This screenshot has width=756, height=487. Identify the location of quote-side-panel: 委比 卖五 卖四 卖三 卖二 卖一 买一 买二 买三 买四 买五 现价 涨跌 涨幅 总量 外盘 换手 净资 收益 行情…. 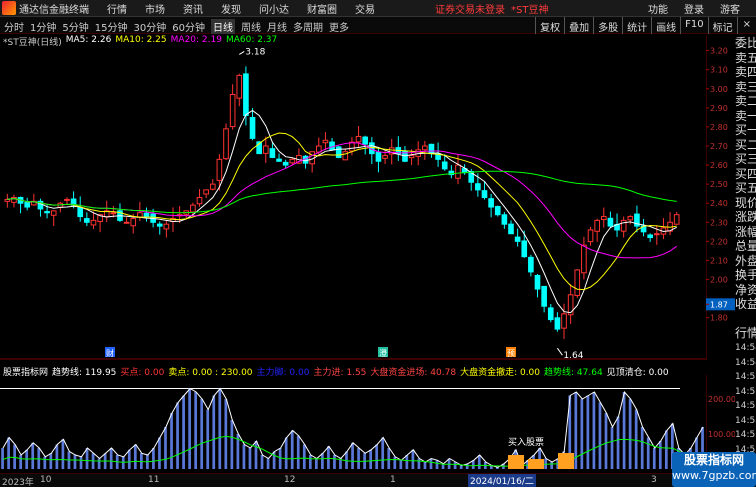
(745, 261).